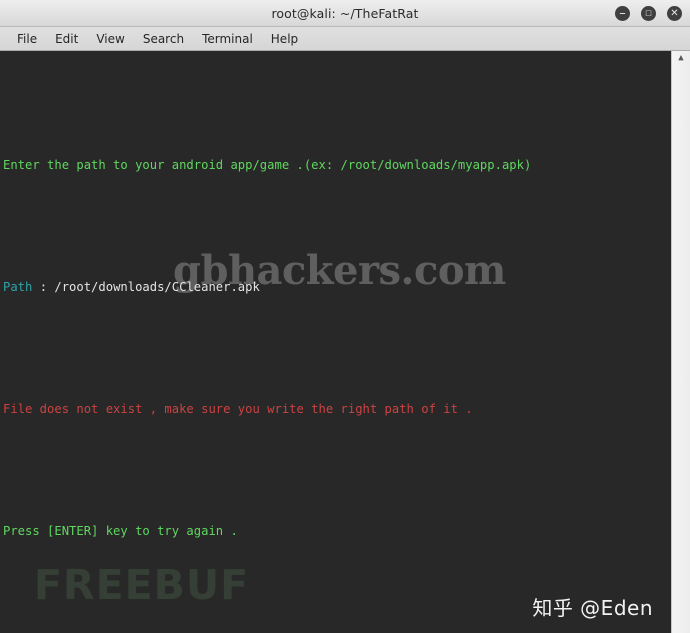 The image size is (690, 633). I want to click on terminal-scrollbar: ▲, so click(680, 342).